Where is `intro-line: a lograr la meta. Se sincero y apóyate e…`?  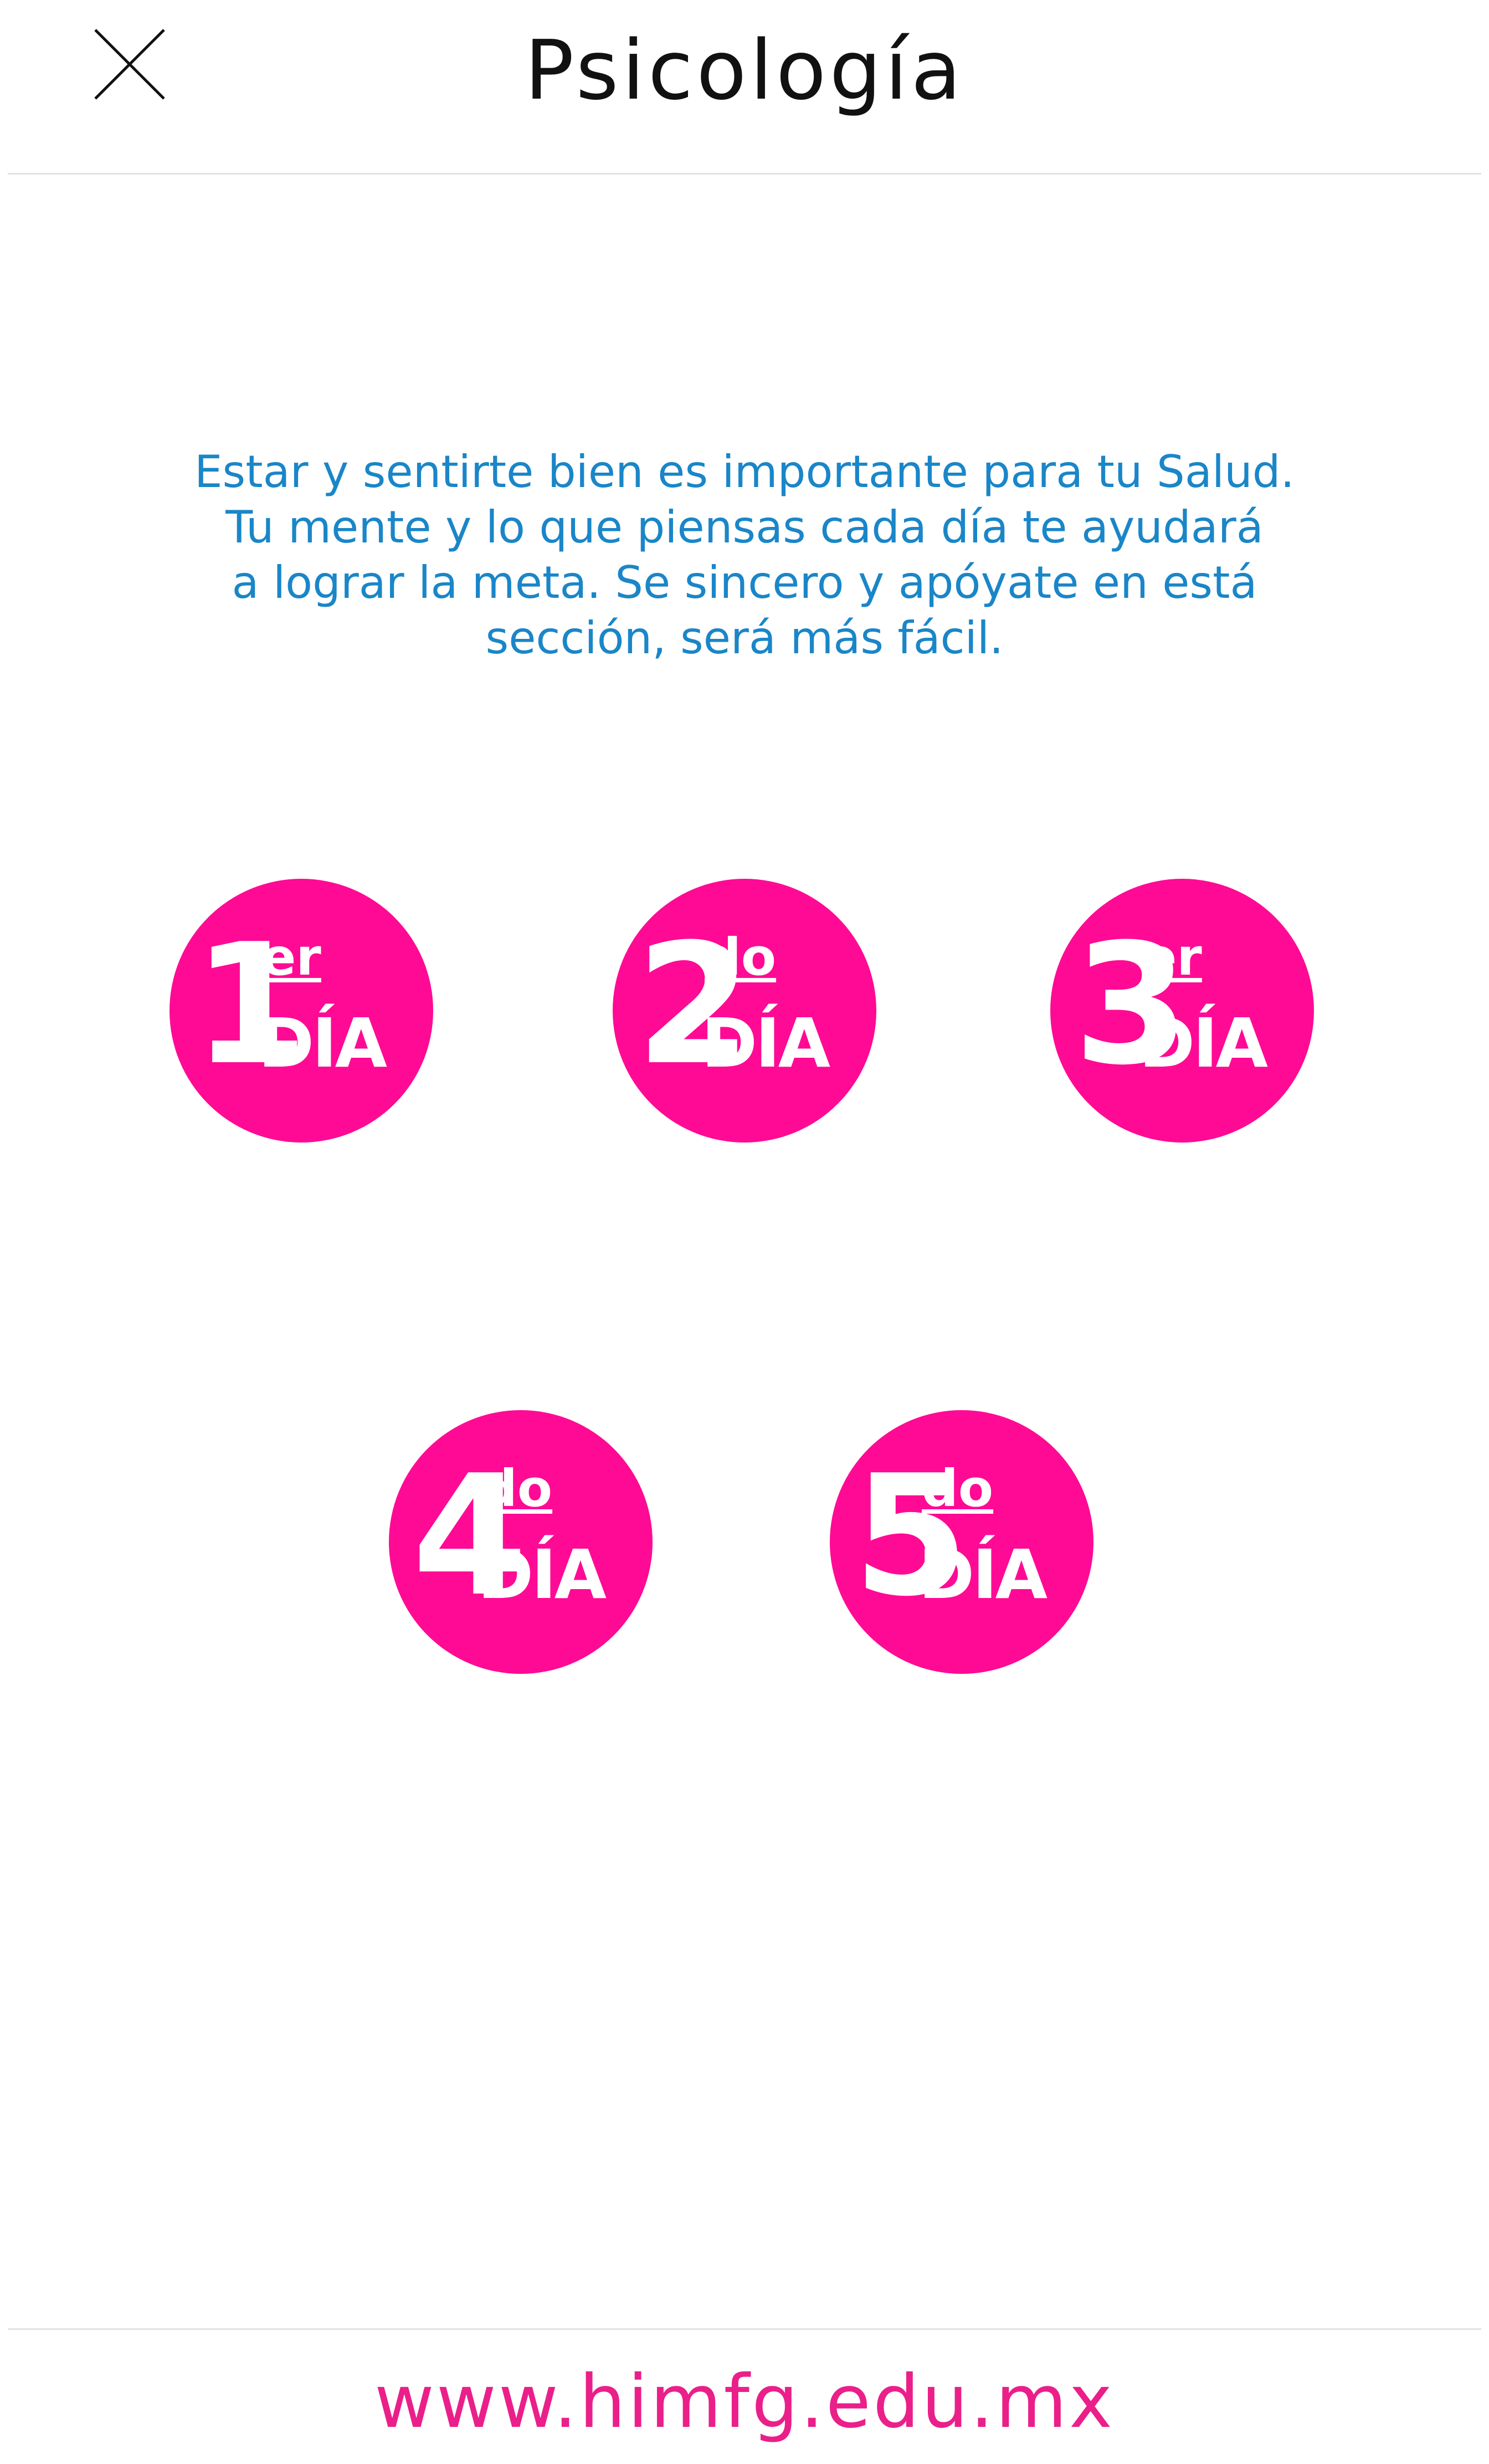 intro-line: a lograr la meta. Se sincero y apóyate e… is located at coordinates (744, 582).